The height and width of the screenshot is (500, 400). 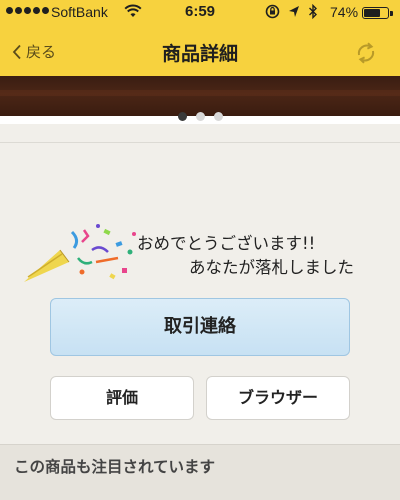 What do you see at coordinates (200, 96) in the screenshot?
I see `product-photo` at bounding box center [200, 96].